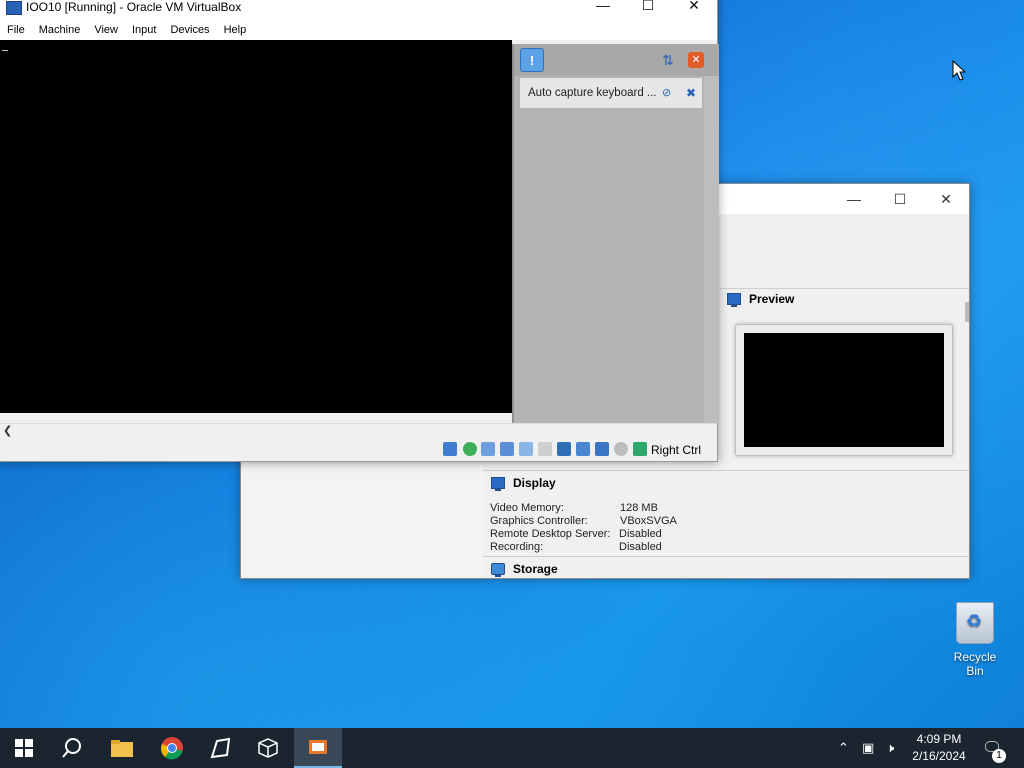 Image resolution: width=1024 pixels, height=768 pixels. What do you see at coordinates (498, 570) in the screenshot?
I see `storage-icon` at bounding box center [498, 570].